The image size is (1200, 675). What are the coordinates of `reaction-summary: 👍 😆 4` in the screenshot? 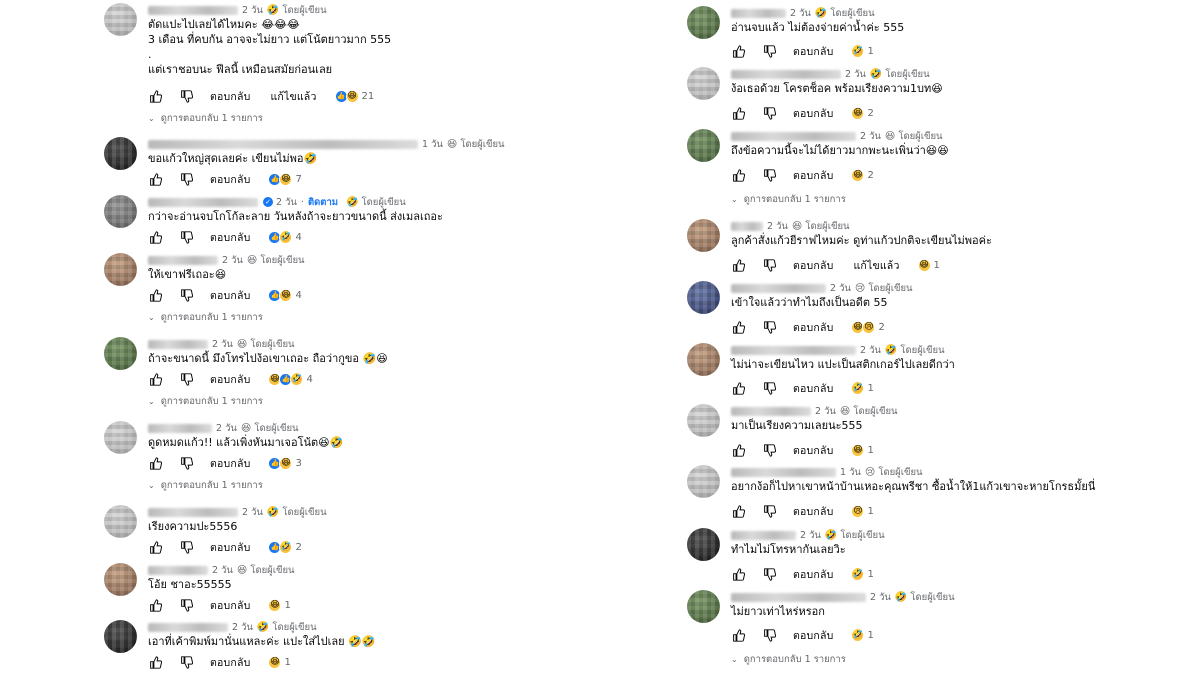 It's located at (285, 295).